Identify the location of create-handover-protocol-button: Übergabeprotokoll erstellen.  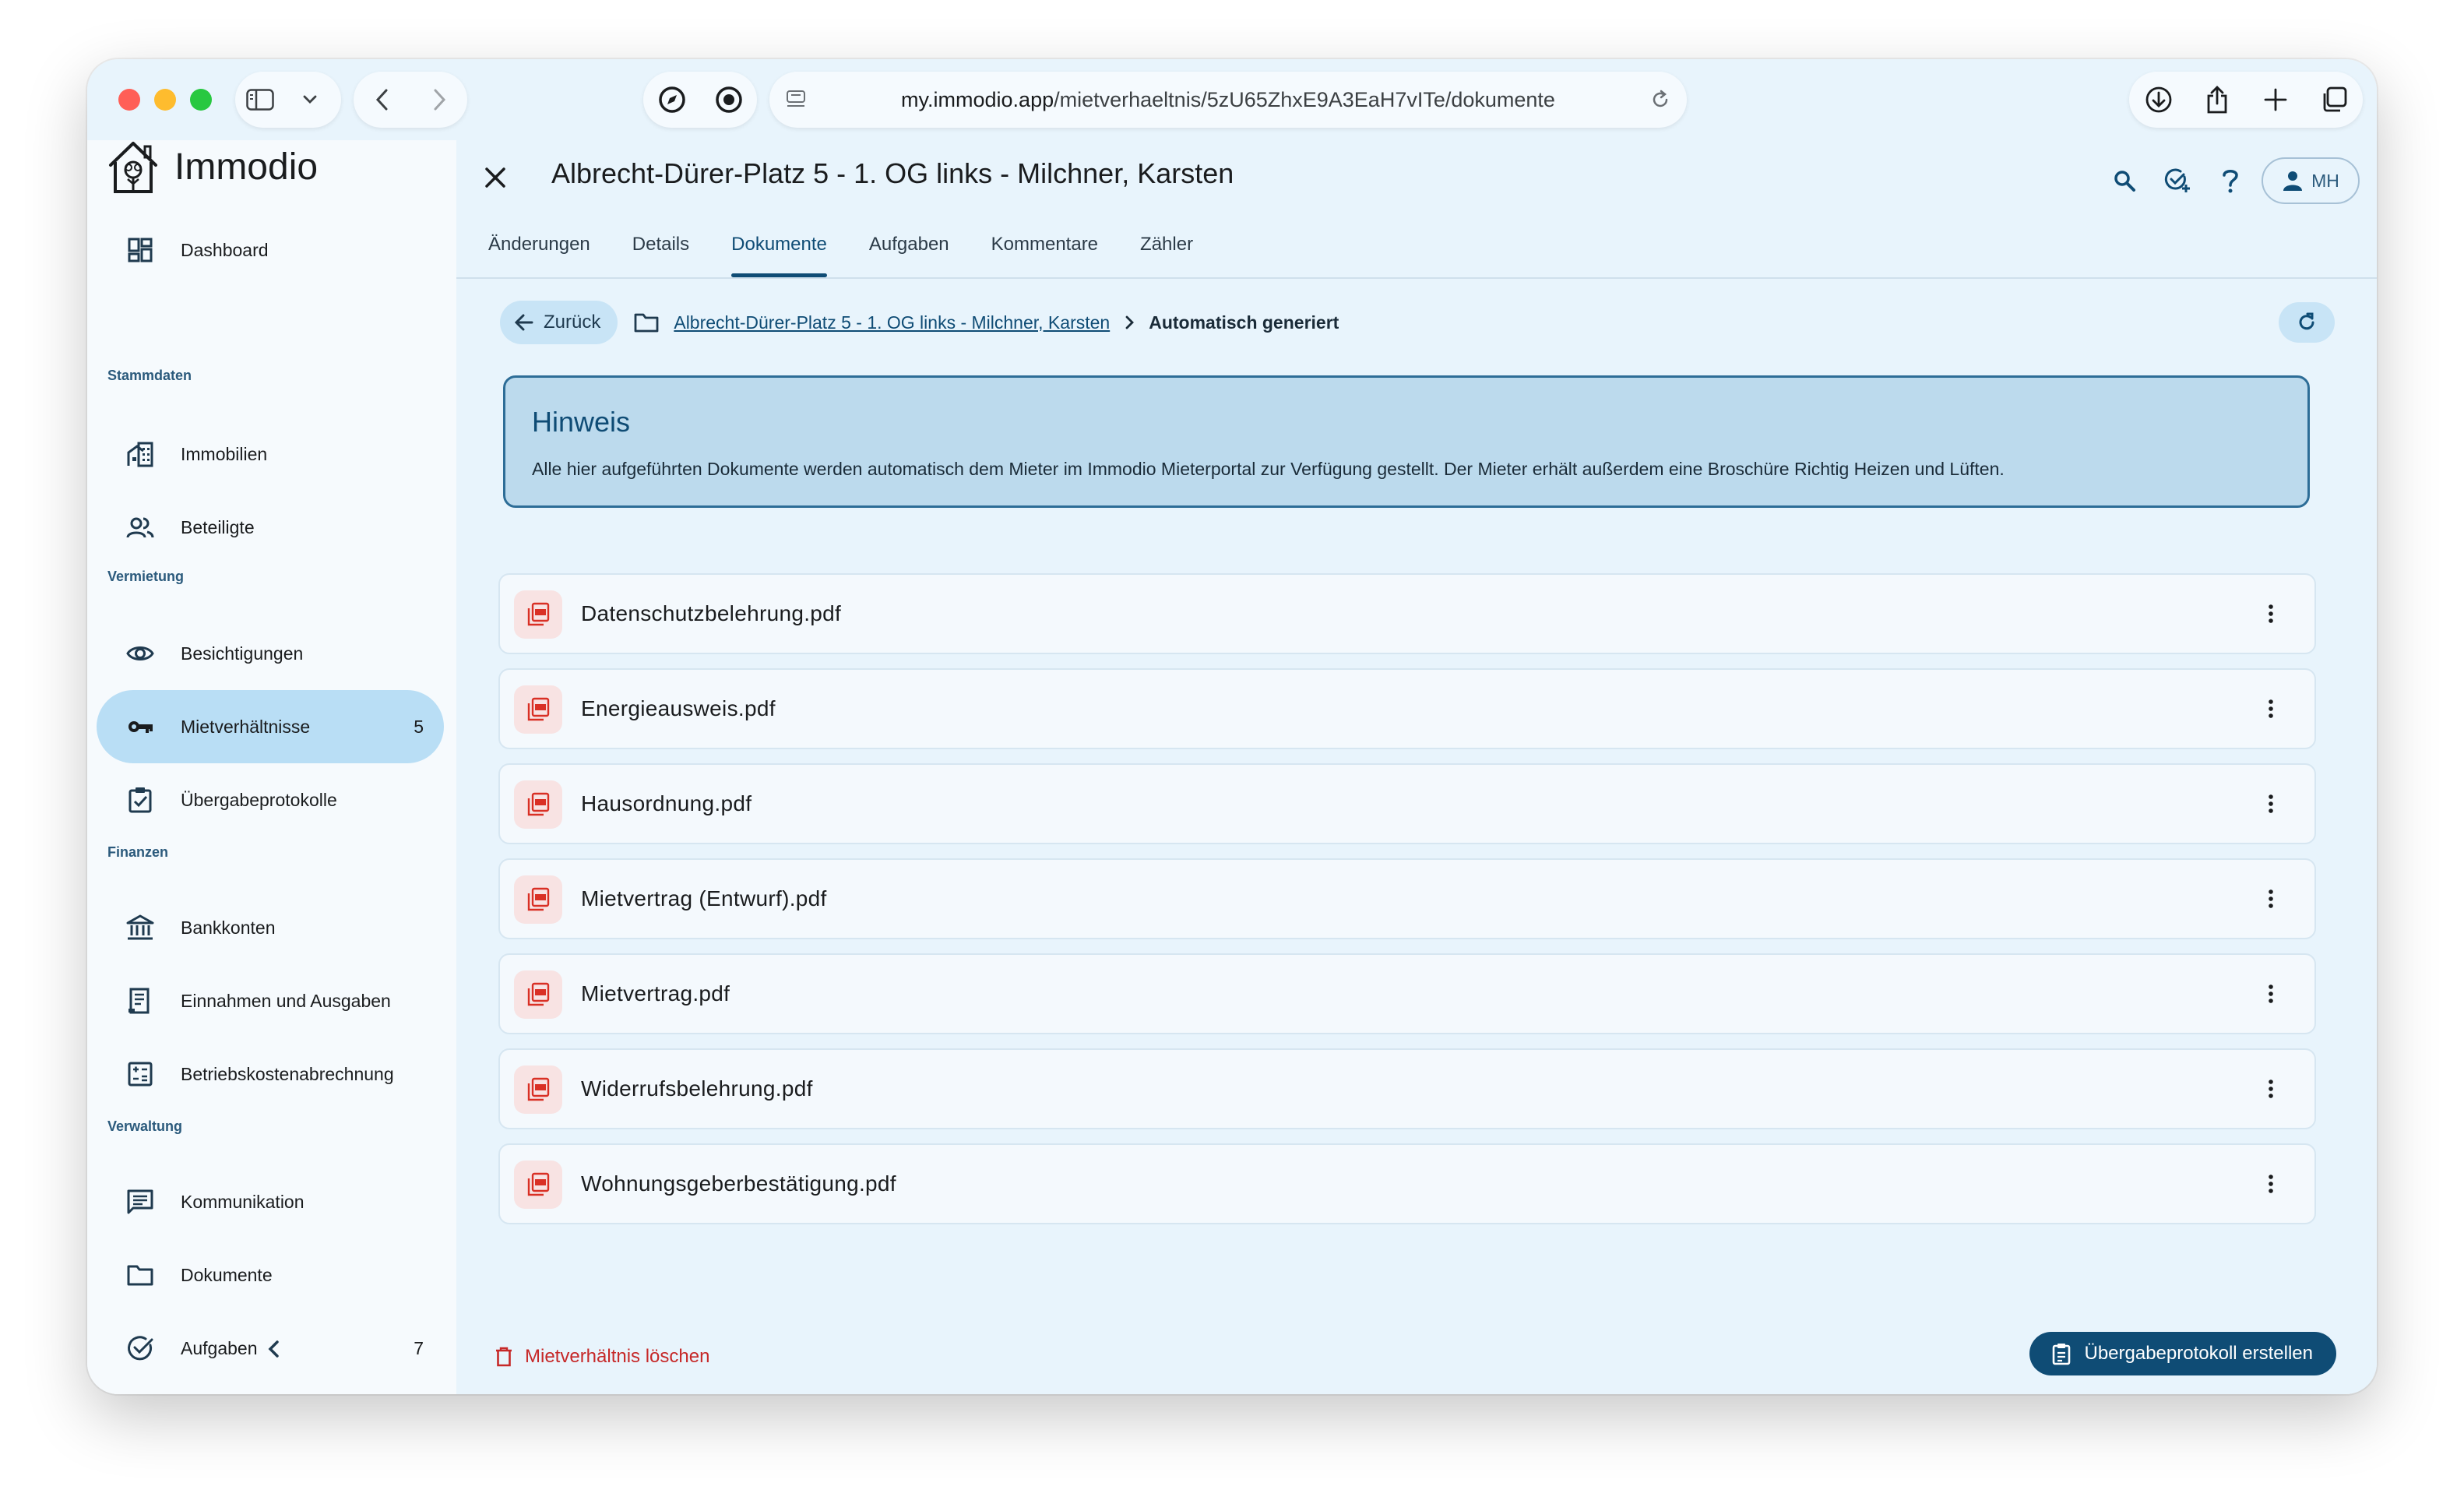
(2183, 1353).